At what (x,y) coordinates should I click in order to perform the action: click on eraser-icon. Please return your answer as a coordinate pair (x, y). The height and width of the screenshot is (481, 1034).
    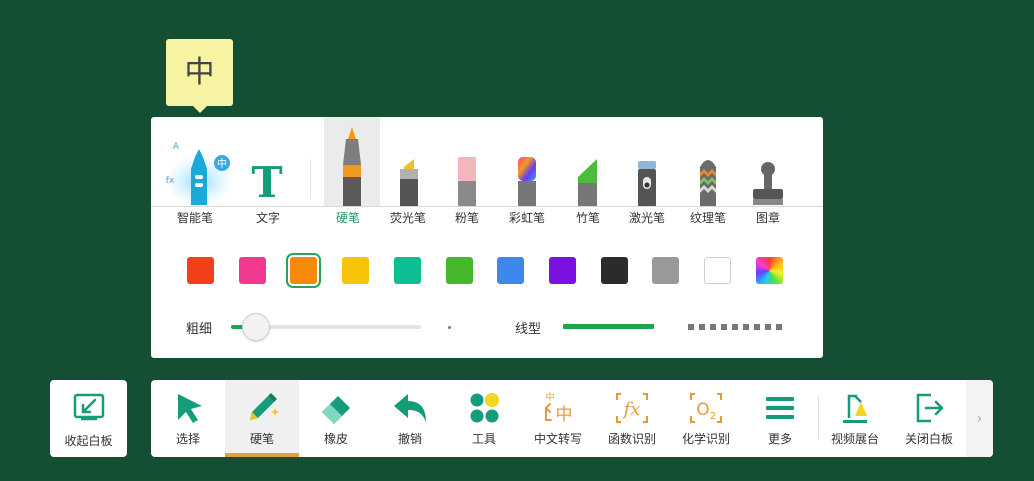
    Looking at the image, I should click on (336, 410).